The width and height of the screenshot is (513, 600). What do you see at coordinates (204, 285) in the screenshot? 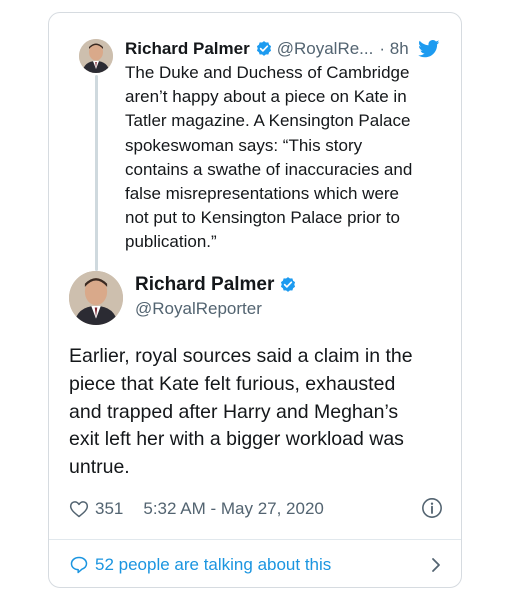
I see `main-author-name: Richard Palmer` at bounding box center [204, 285].